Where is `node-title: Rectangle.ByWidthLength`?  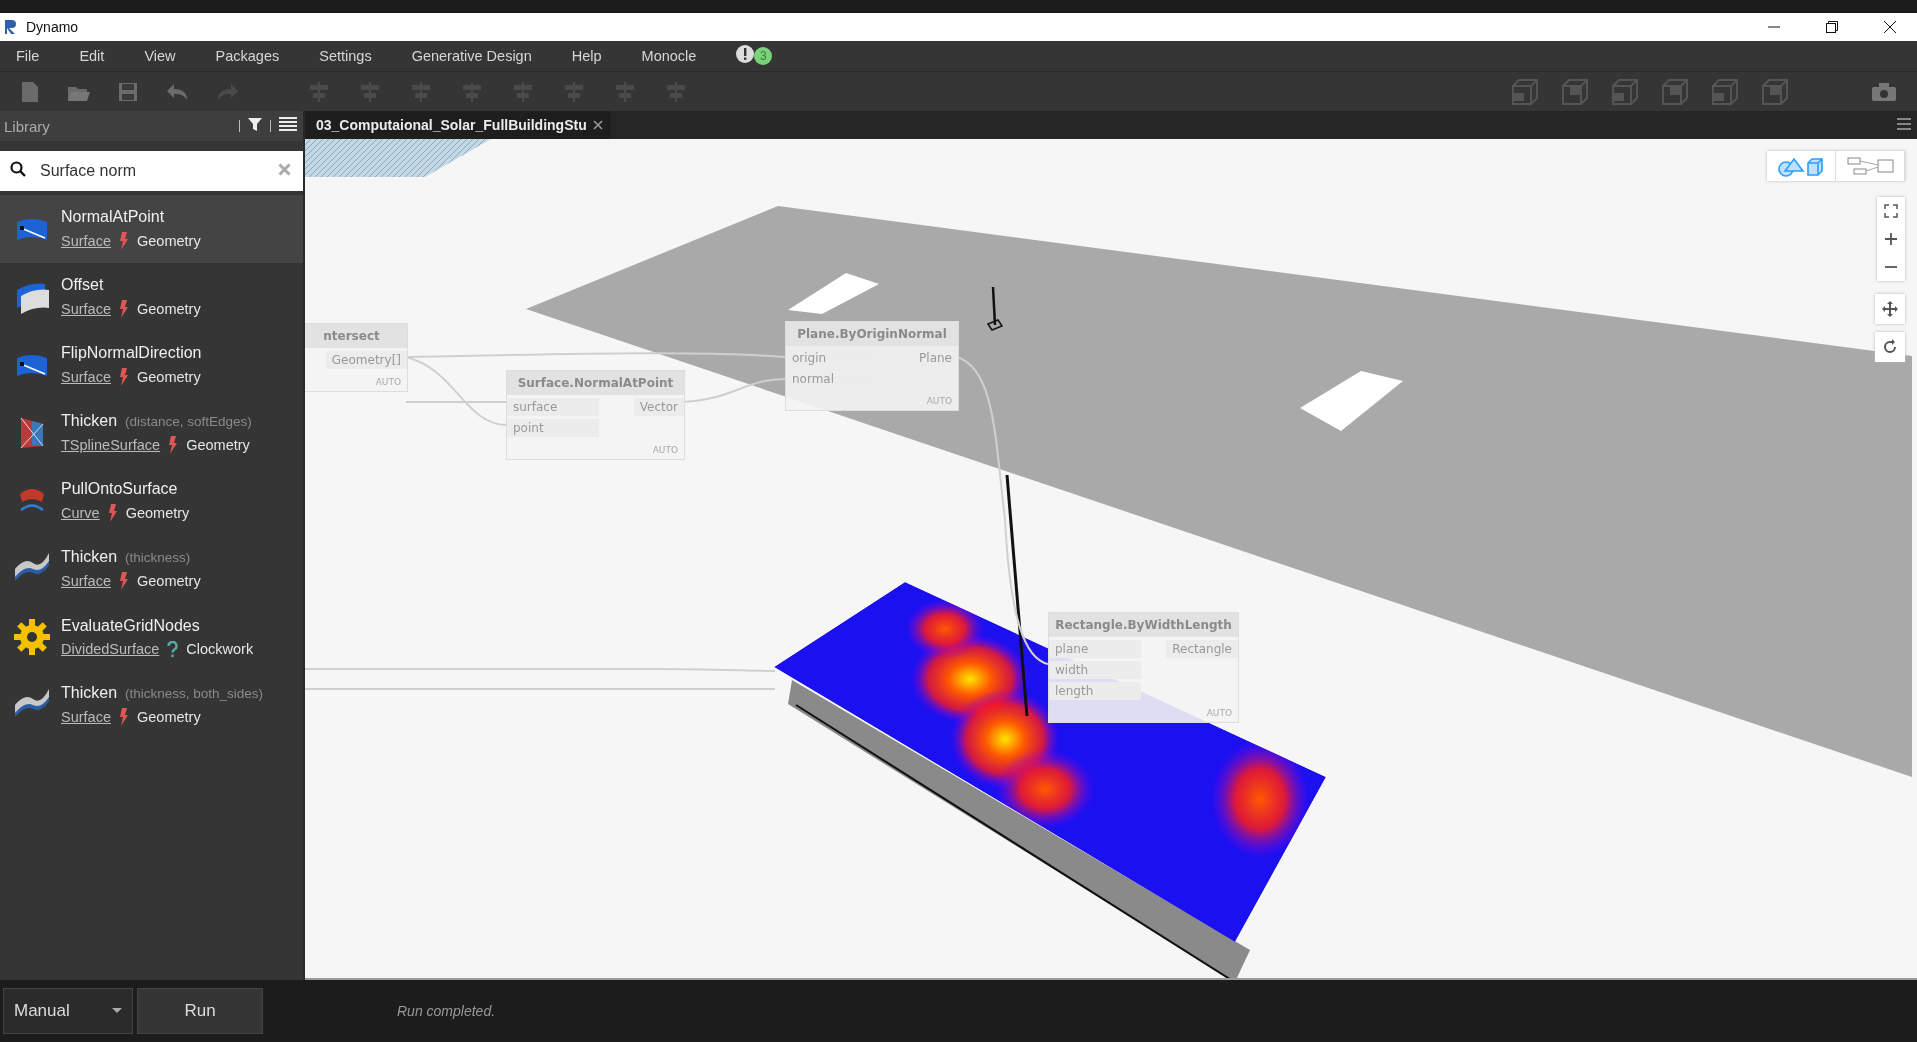
node-title: Rectangle.ByWidthLength is located at coordinates (1143, 625).